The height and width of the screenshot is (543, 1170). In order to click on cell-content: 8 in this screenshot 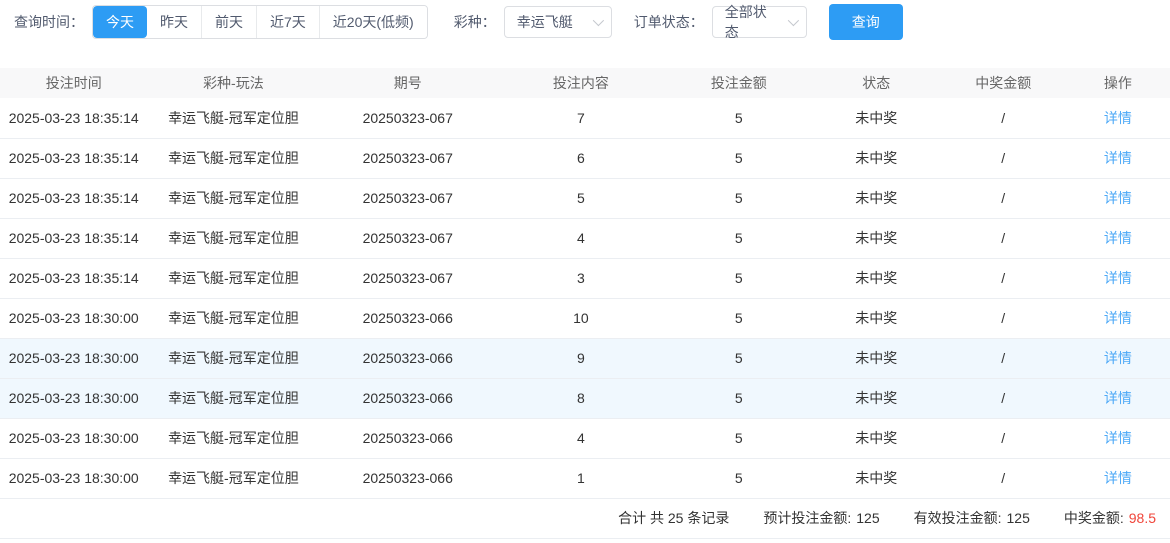, I will do `click(580, 398)`.